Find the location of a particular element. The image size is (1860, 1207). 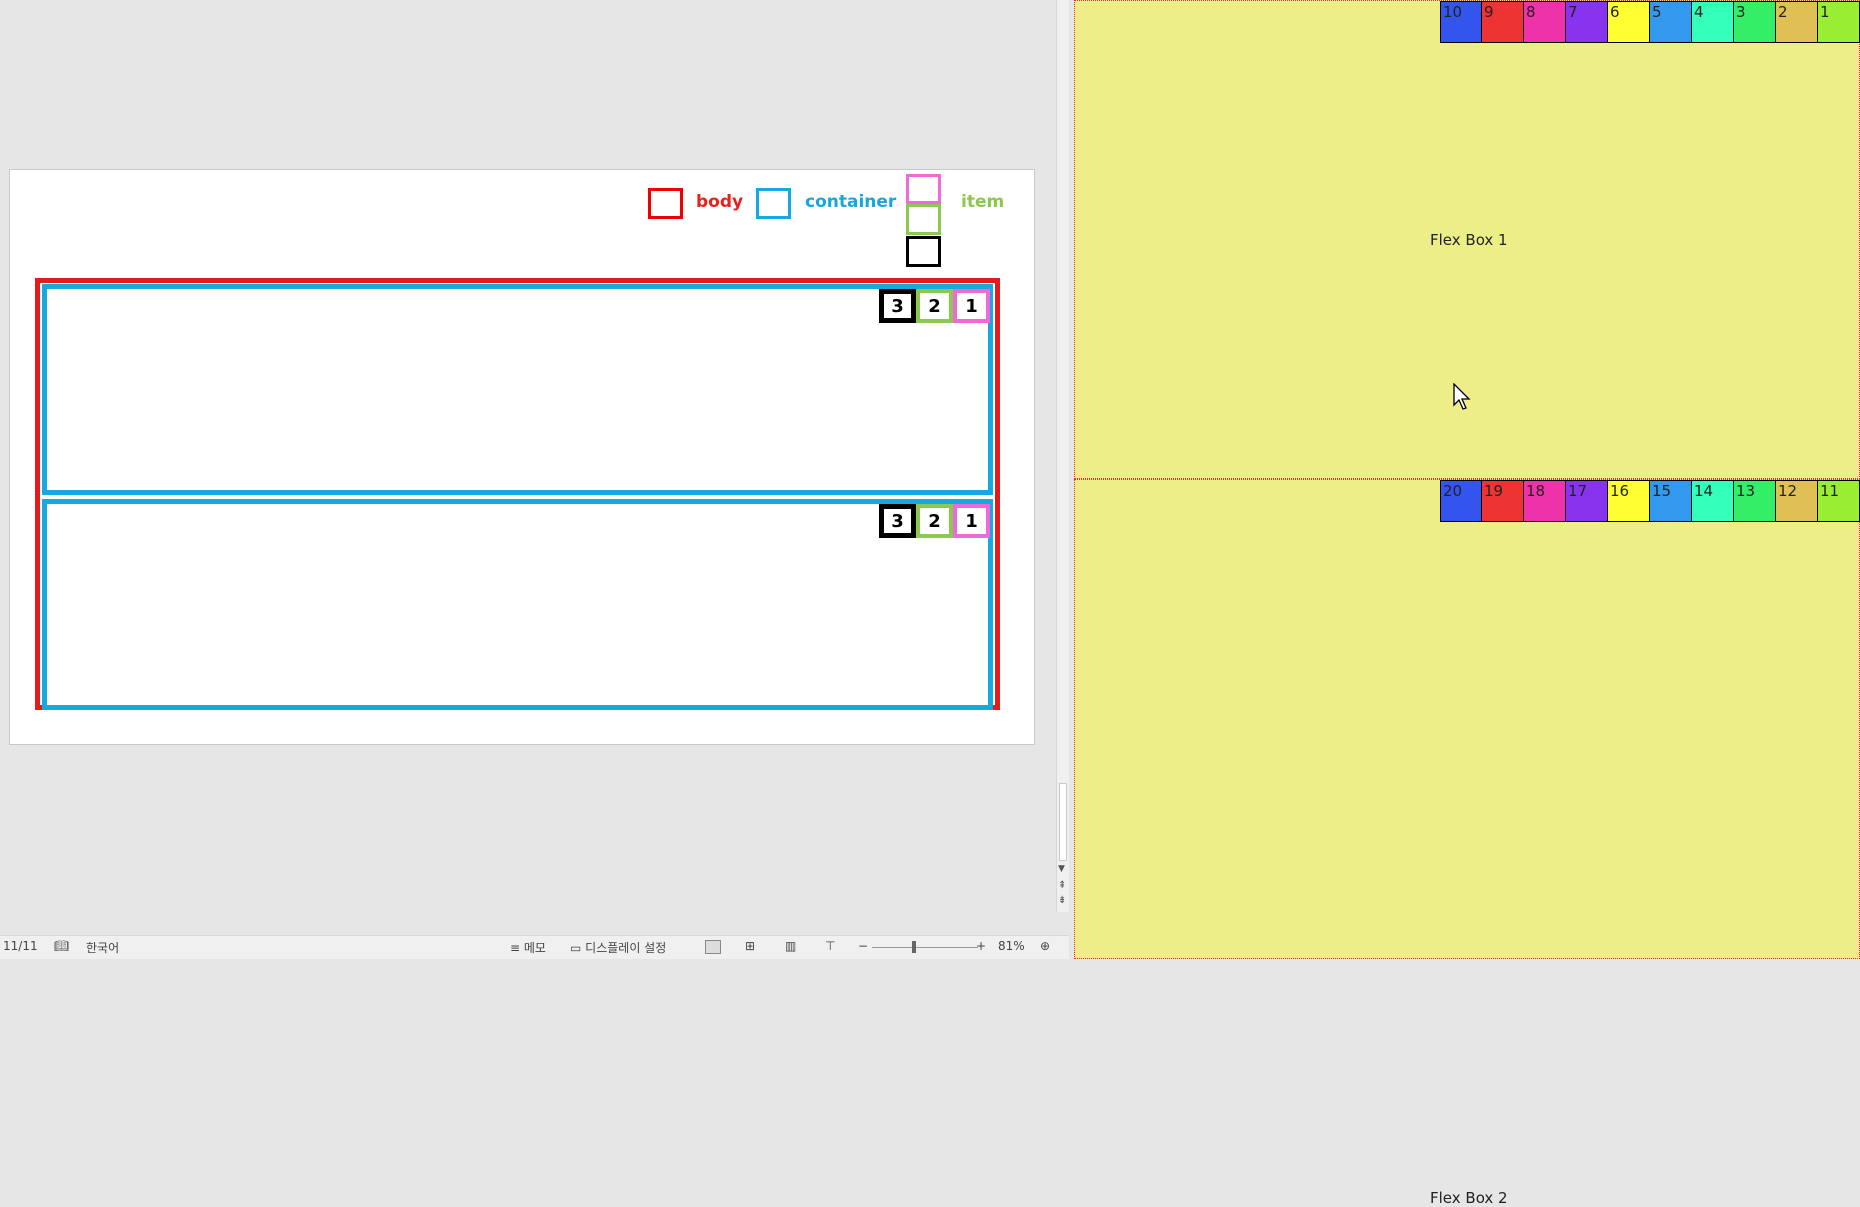

flex-item: 19 is located at coordinates (1503, 501).